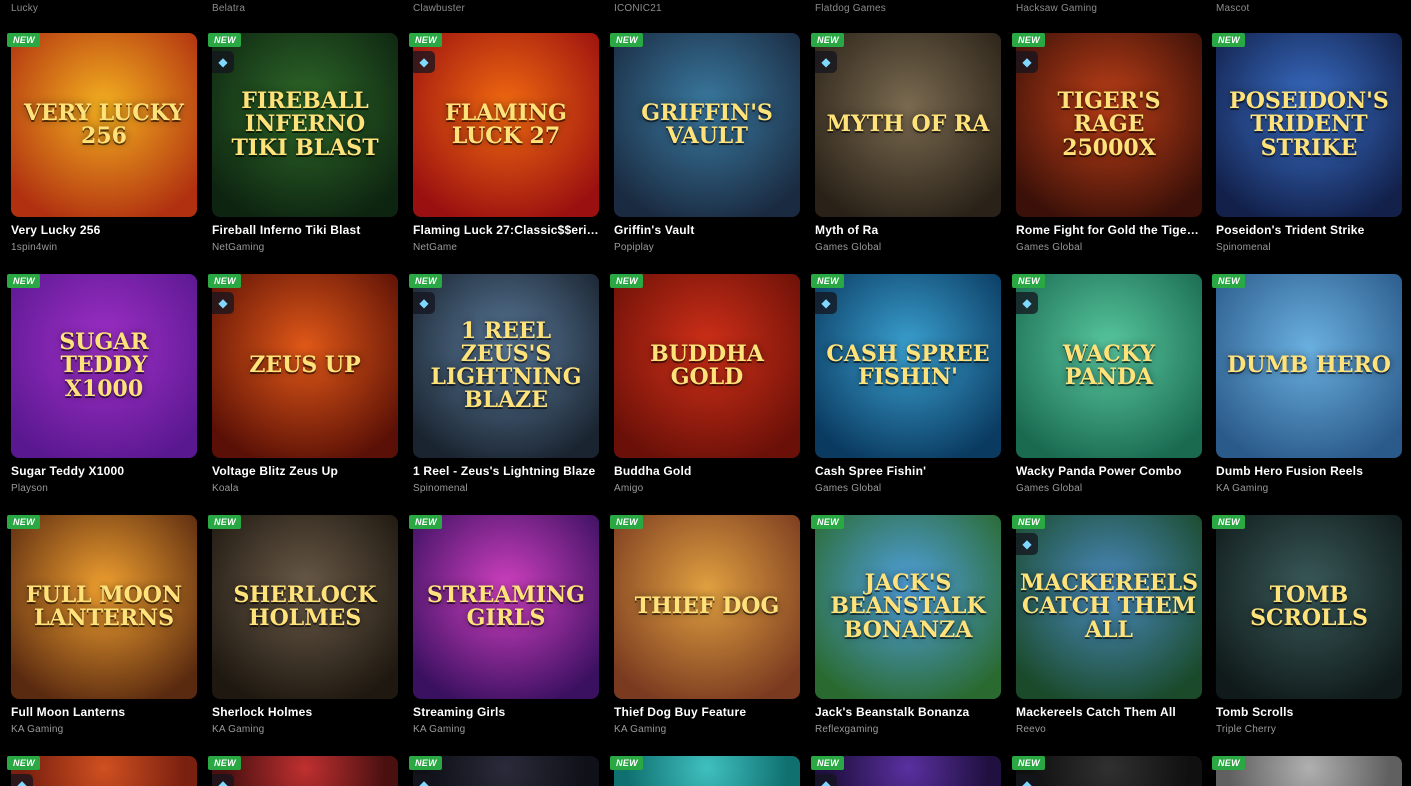 The image size is (1411, 786). What do you see at coordinates (305, 471) in the screenshot?
I see `game-title: Voltage Blitz Zeus Up` at bounding box center [305, 471].